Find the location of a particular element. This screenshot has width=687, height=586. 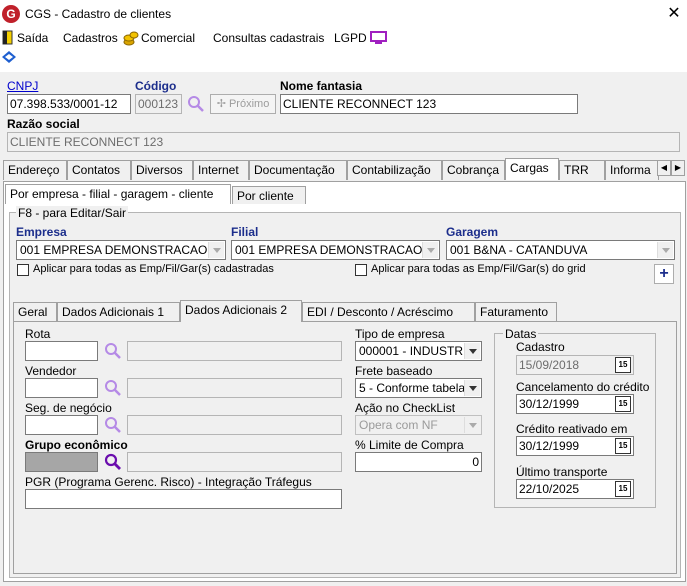

tab-scroll-right-icon: ▶ is located at coordinates (678, 168).